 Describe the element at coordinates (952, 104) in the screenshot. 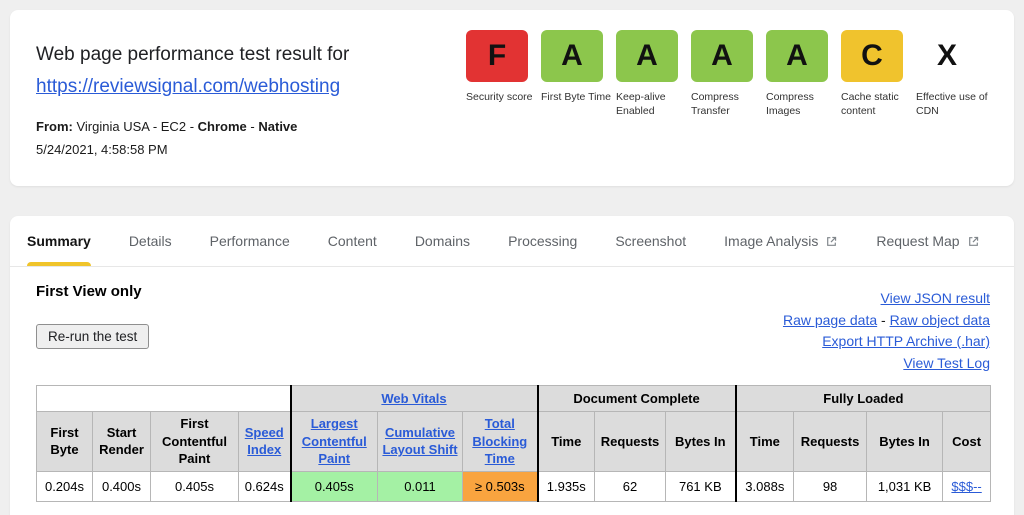

I see `grade-label: Effective use of CDN` at that location.